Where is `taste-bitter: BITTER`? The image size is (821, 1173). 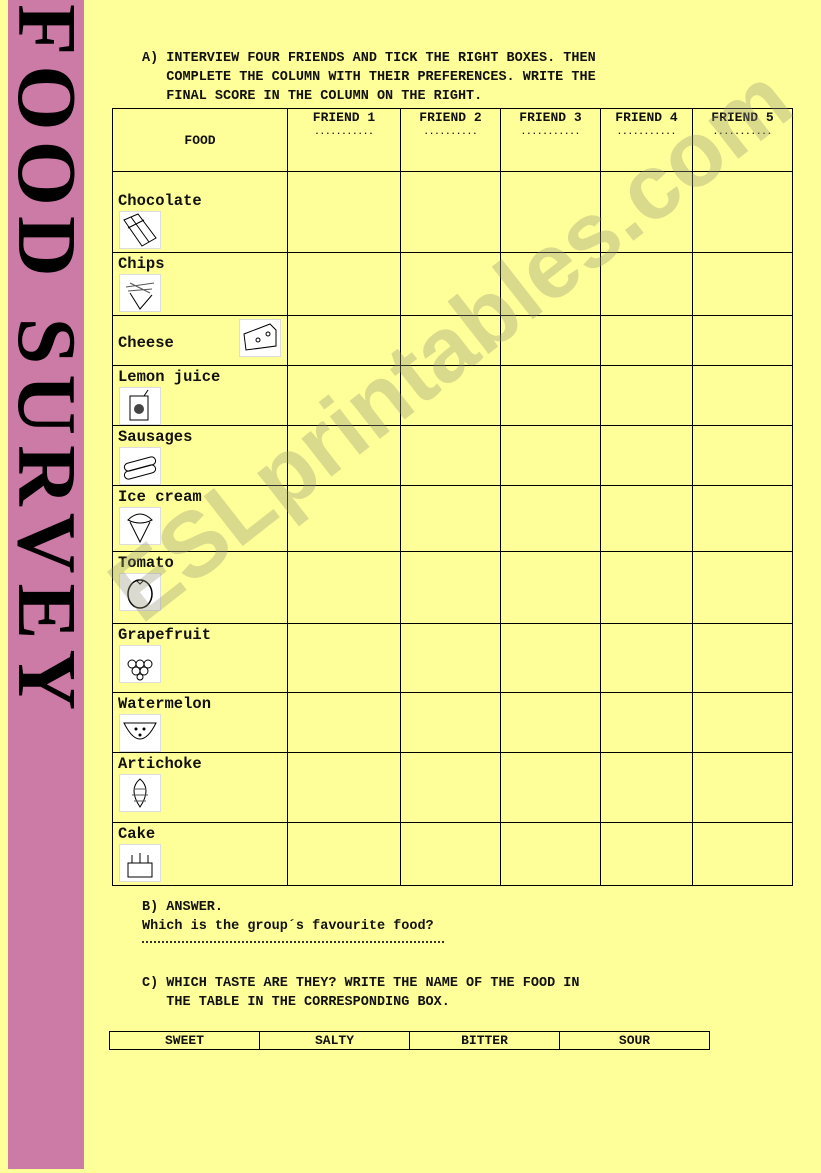 taste-bitter: BITTER is located at coordinates (484, 1040).